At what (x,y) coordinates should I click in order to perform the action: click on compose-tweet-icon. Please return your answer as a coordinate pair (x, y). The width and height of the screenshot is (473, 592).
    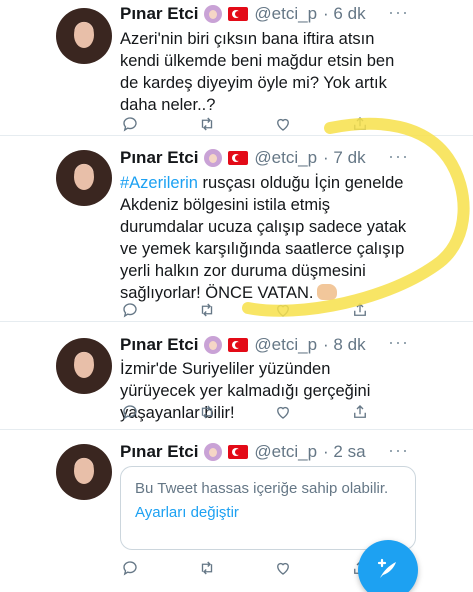
    Looking at the image, I should click on (386, 568).